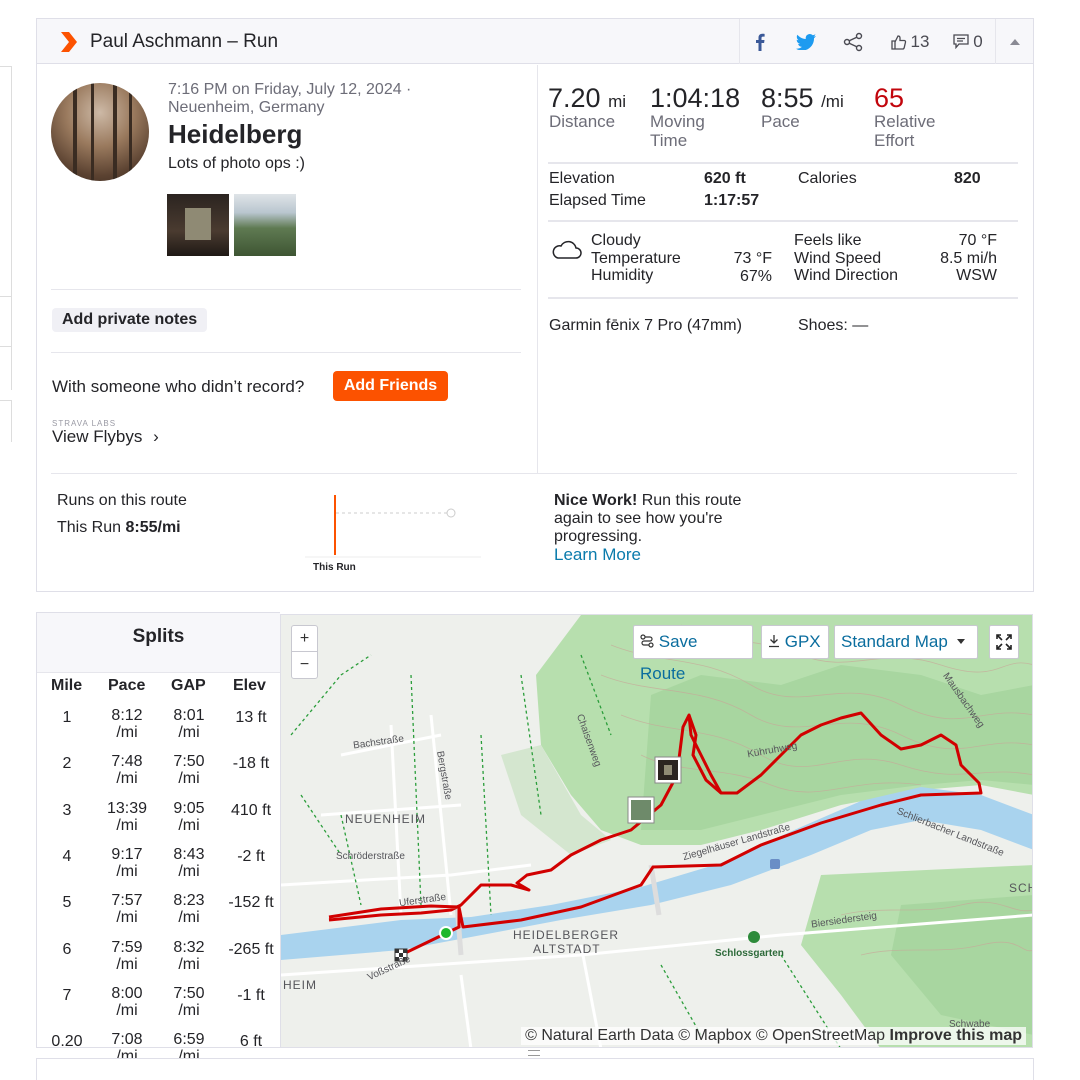 The height and width of the screenshot is (1080, 1080). What do you see at coordinates (894, 641) in the screenshot?
I see `map-style-label: Standard Map` at bounding box center [894, 641].